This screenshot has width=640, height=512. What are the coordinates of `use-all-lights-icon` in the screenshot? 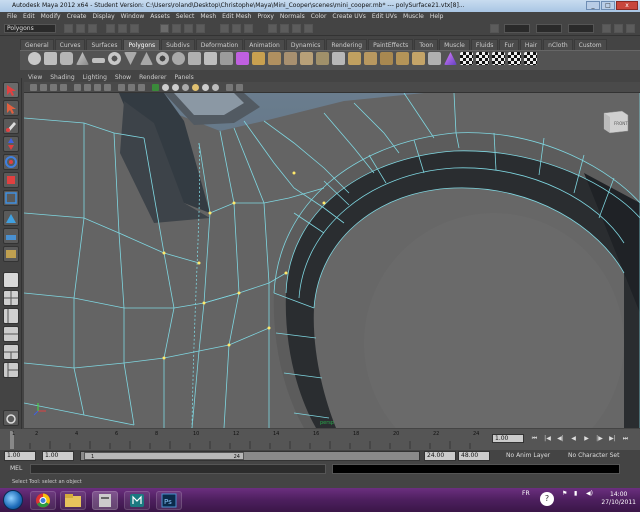 It's located at (195, 87).